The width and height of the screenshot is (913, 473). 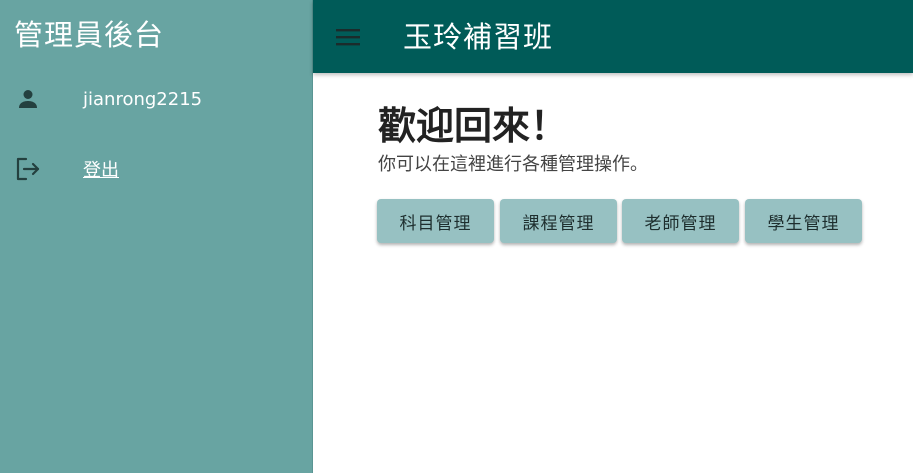 I want to click on sidebar-item-logout: 登出, so click(x=156, y=169).